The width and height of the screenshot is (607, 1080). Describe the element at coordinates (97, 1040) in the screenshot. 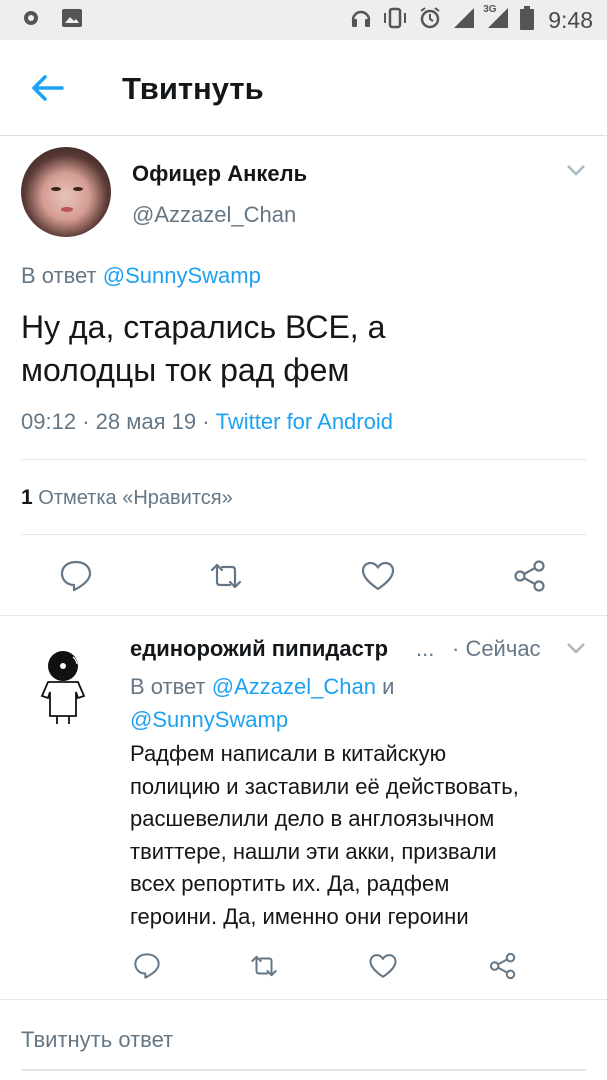

I see `reply-compose-input: Твитнуть ответ` at that location.